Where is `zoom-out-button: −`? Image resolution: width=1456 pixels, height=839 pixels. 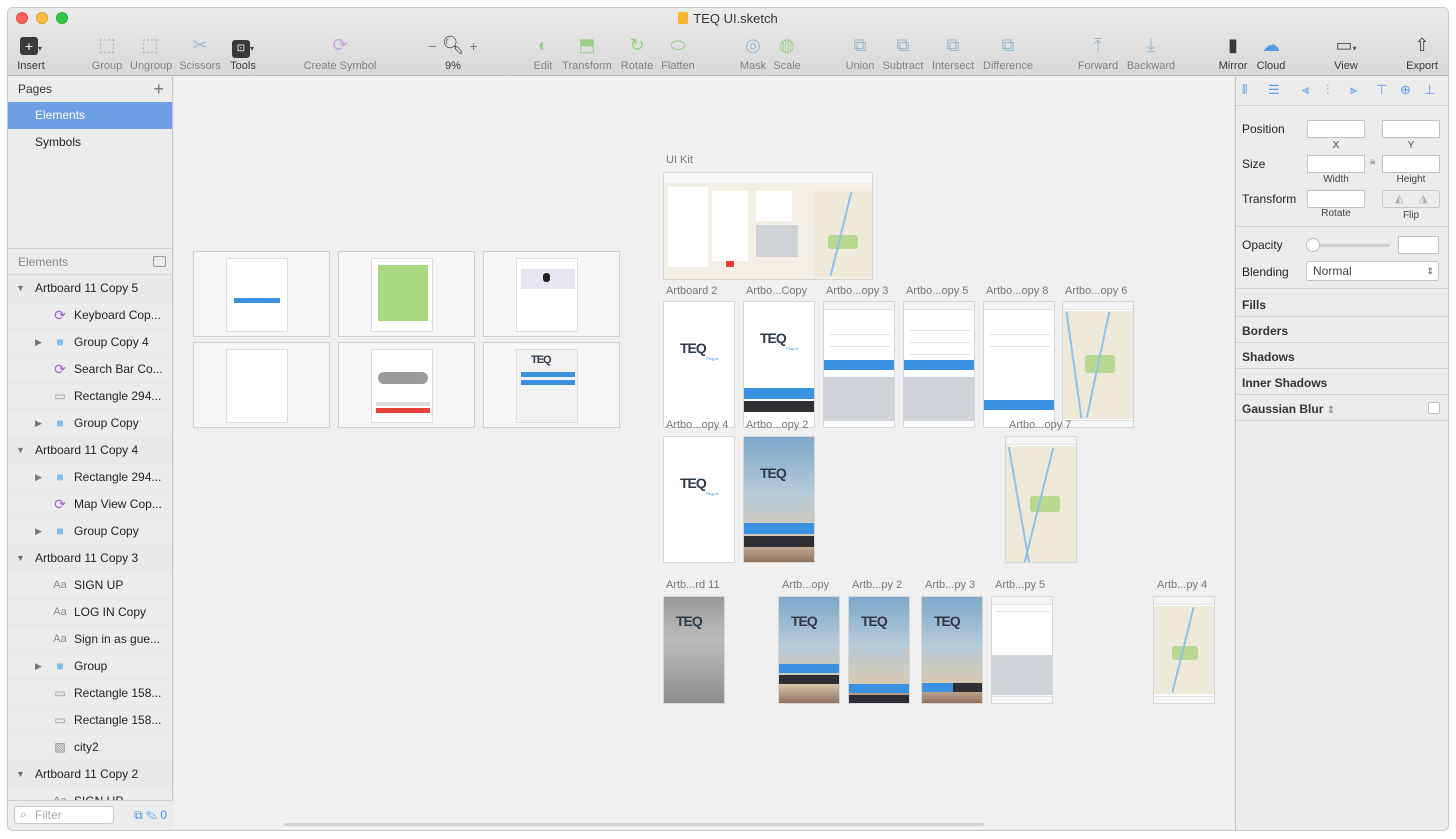 zoom-out-button: − is located at coordinates (432, 46).